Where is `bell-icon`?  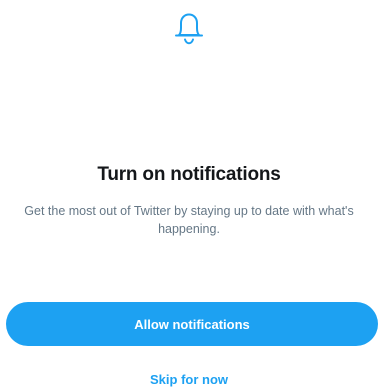 bell-icon is located at coordinates (189, 28).